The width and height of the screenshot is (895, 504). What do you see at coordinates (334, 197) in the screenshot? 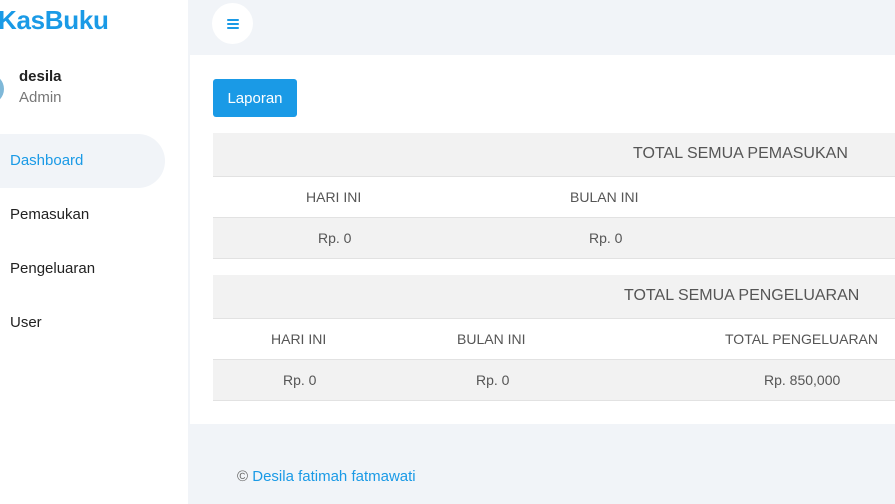
I see `income-col-today: HARI INI` at bounding box center [334, 197].